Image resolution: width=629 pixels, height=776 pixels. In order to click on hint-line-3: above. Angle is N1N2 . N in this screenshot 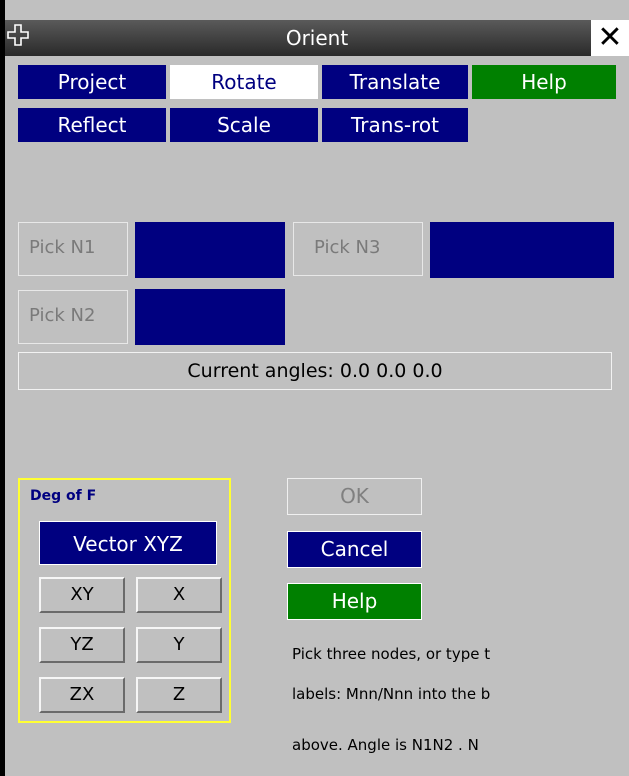, I will do `click(385, 745)`.